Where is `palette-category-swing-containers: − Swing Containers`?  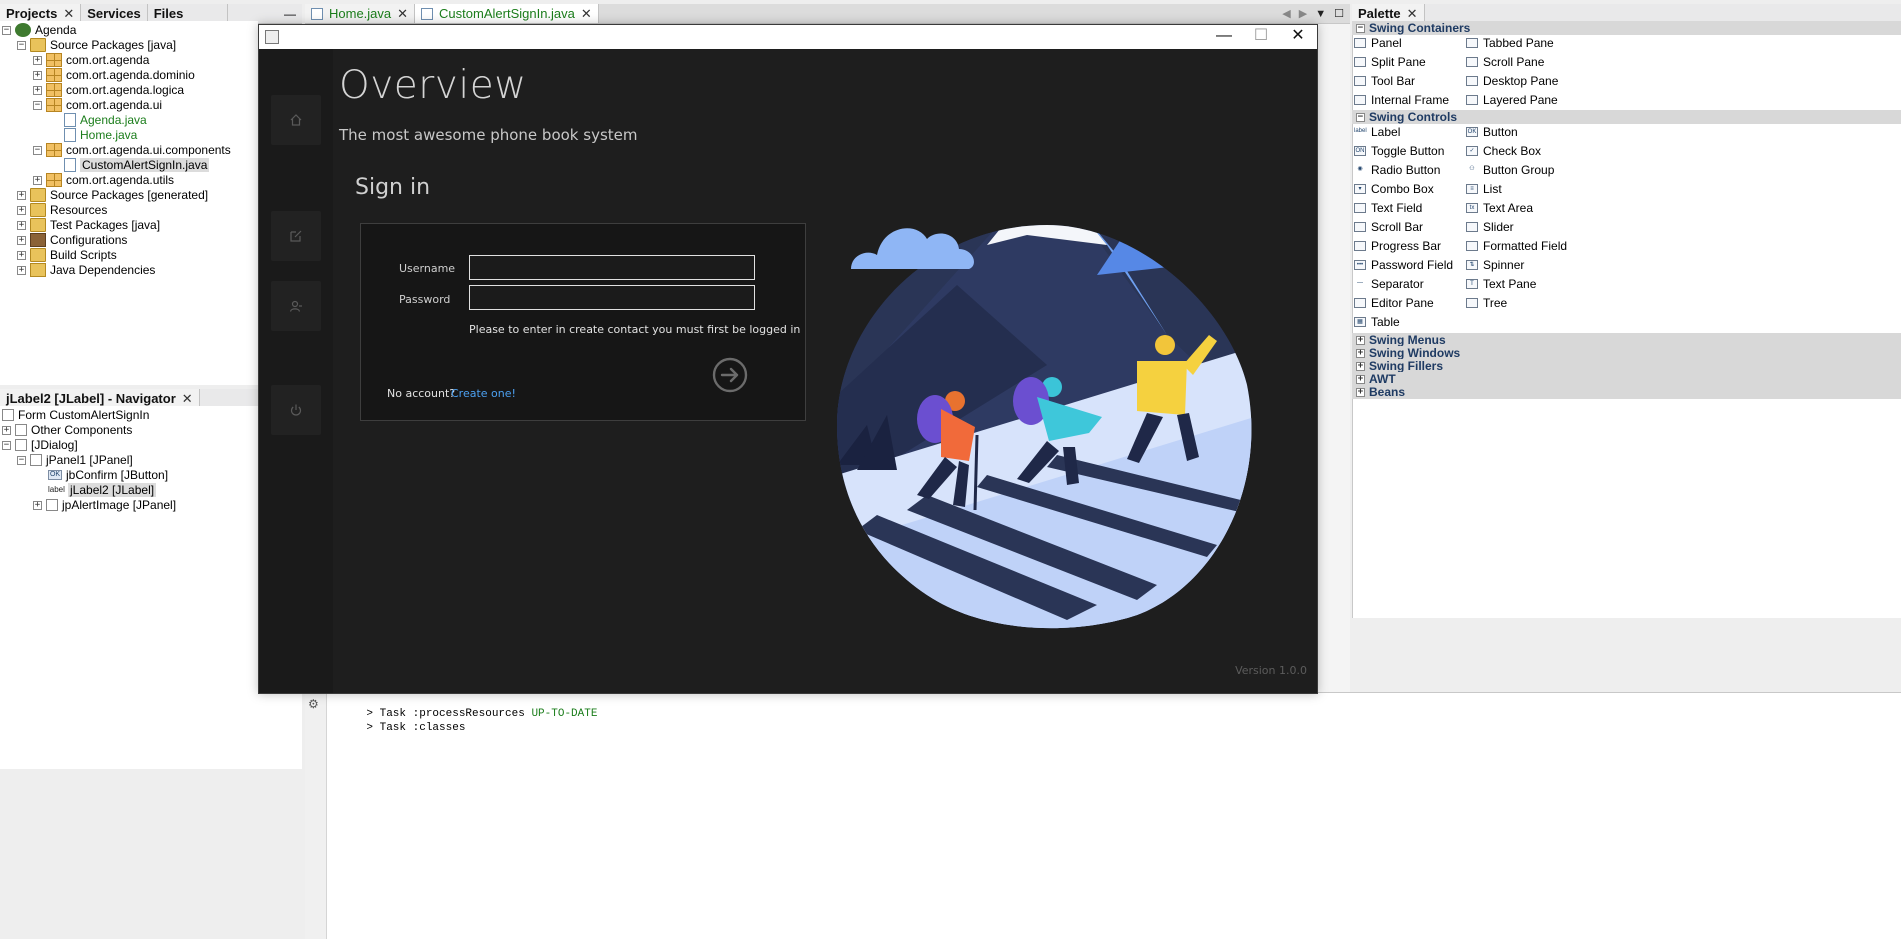
palette-category-swing-containers: − Swing Containers is located at coordinates (1626, 28).